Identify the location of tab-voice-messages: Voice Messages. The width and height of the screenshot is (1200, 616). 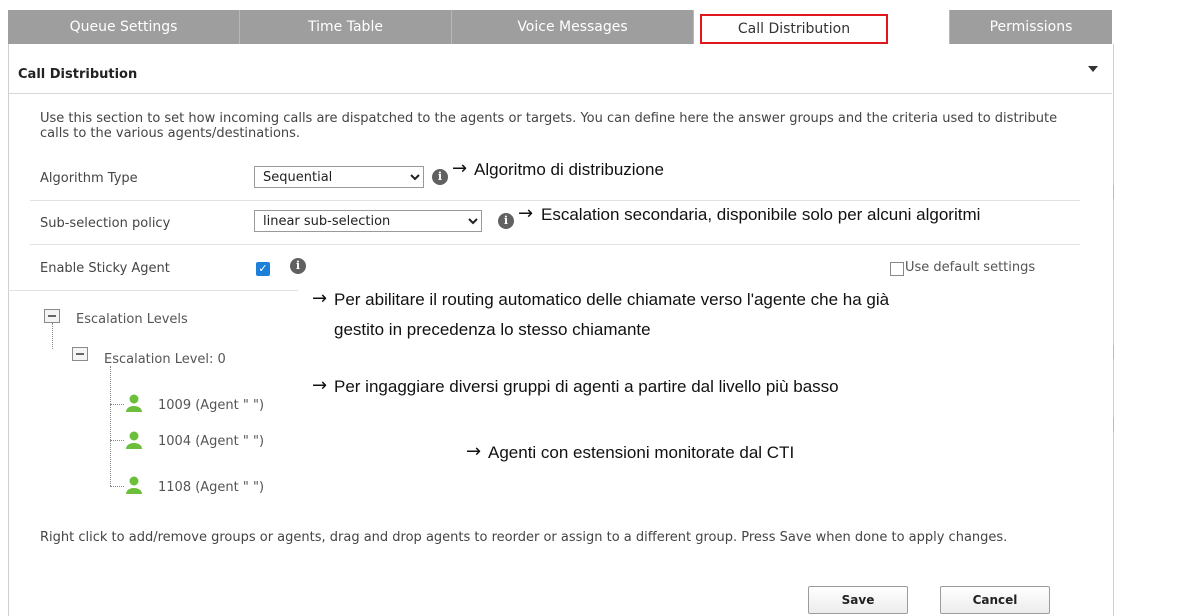
(573, 27).